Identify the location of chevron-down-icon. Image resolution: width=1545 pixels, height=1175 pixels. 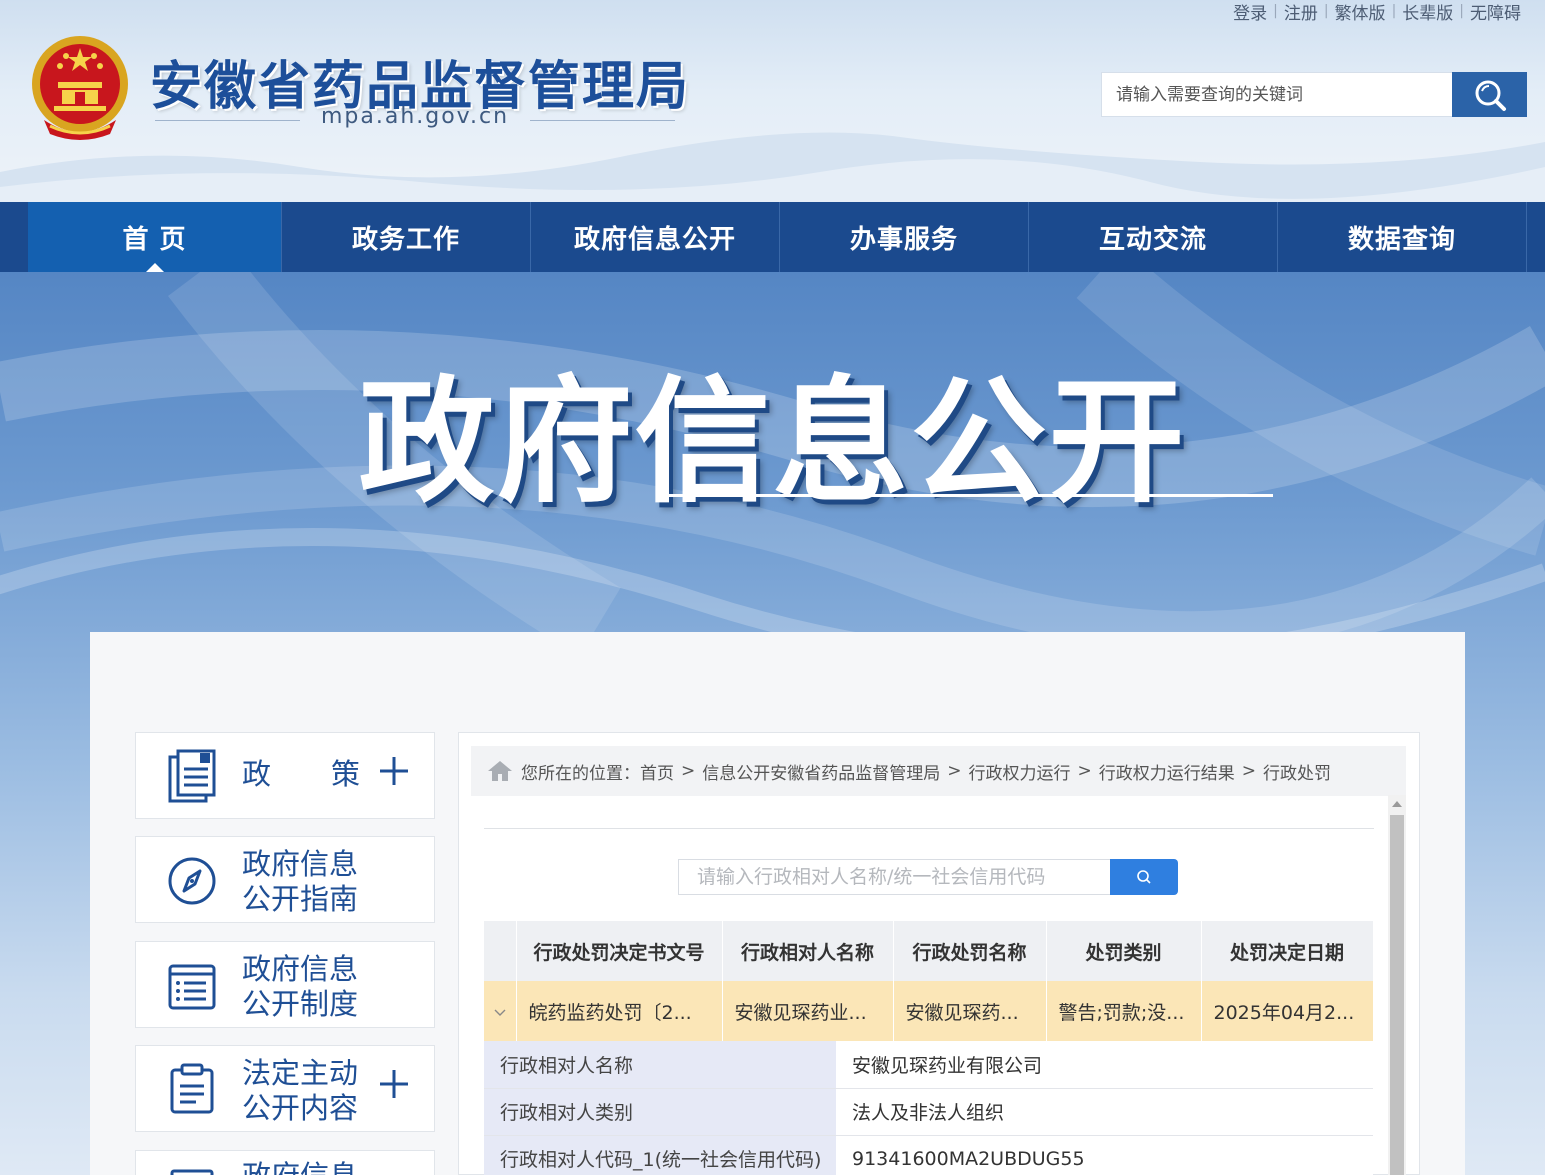
(500, 1012).